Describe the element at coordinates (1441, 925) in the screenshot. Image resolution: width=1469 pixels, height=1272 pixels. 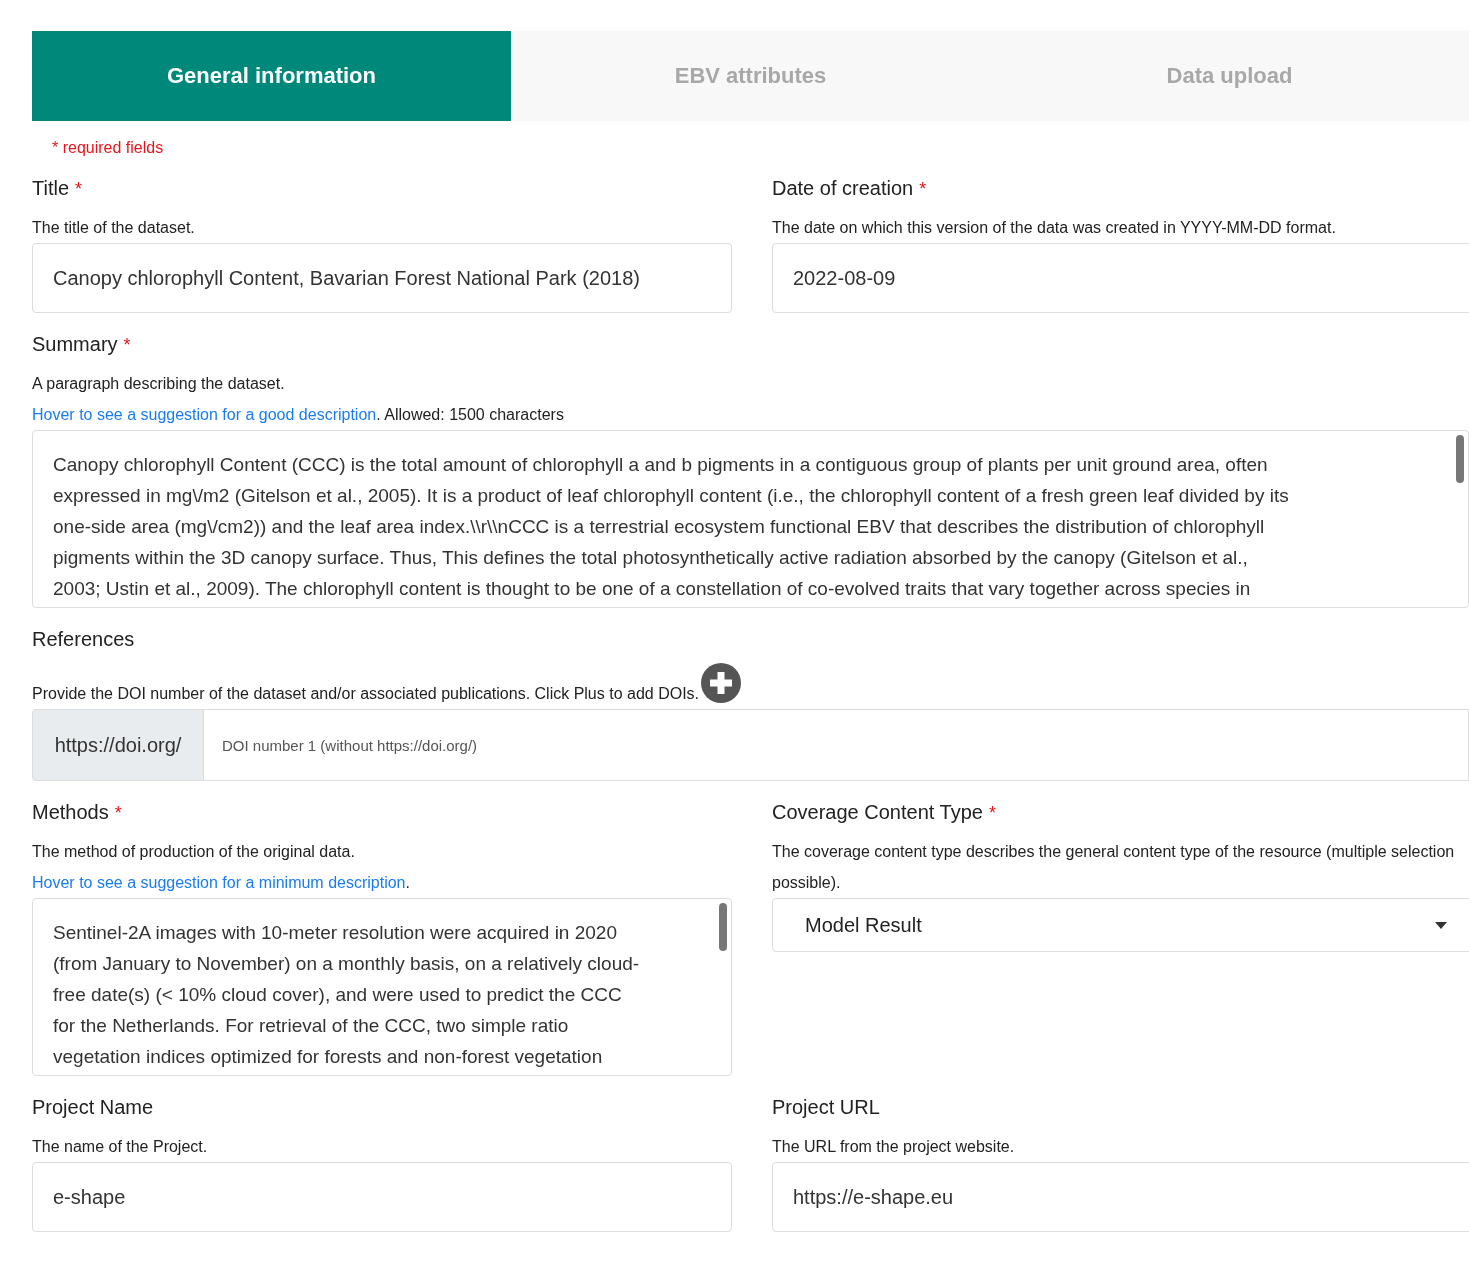
I see `caret-icon` at that location.